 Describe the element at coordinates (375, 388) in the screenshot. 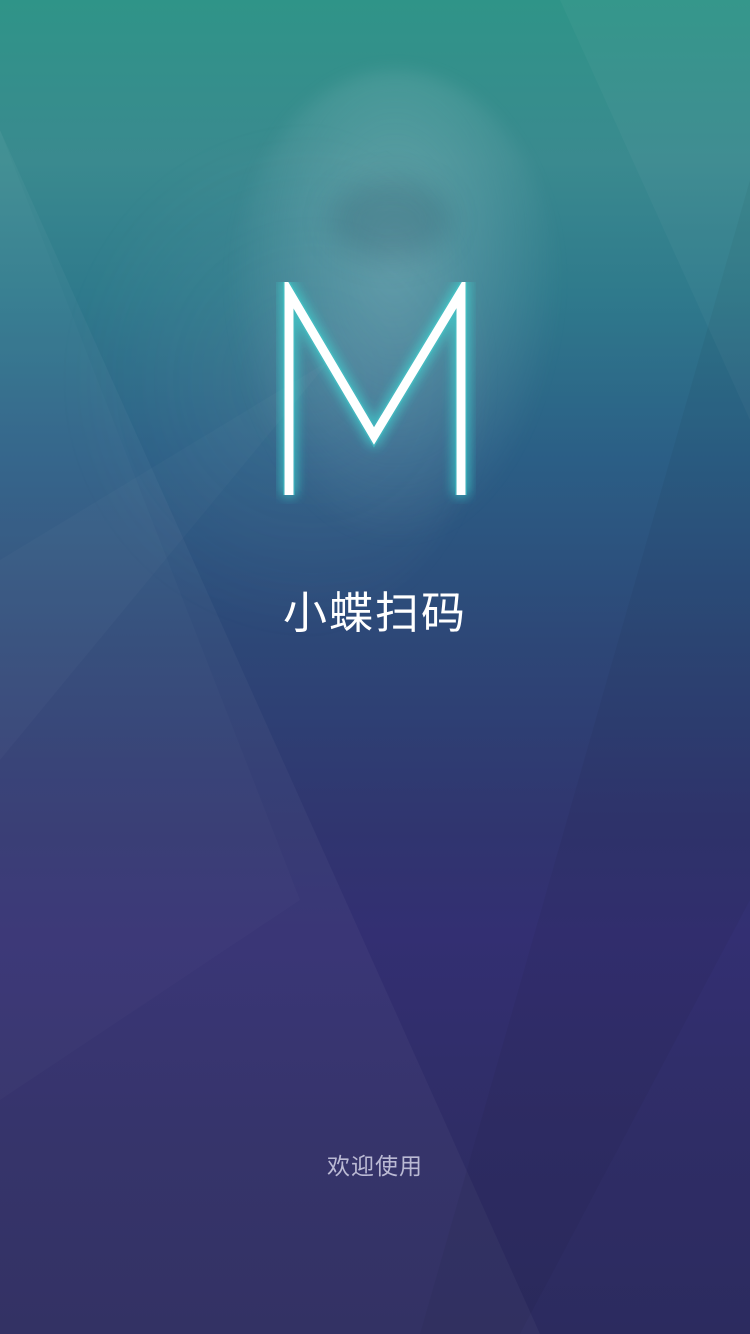

I see `m-logo-icon` at that location.